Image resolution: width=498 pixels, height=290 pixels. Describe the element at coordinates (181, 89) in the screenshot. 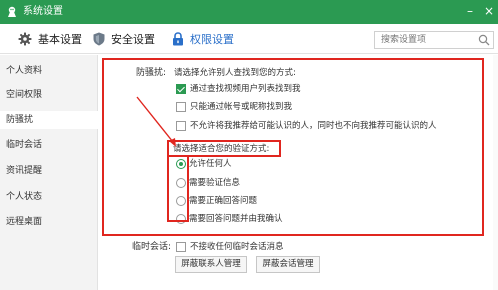

I see `find-option-checkbox-video-list` at that location.